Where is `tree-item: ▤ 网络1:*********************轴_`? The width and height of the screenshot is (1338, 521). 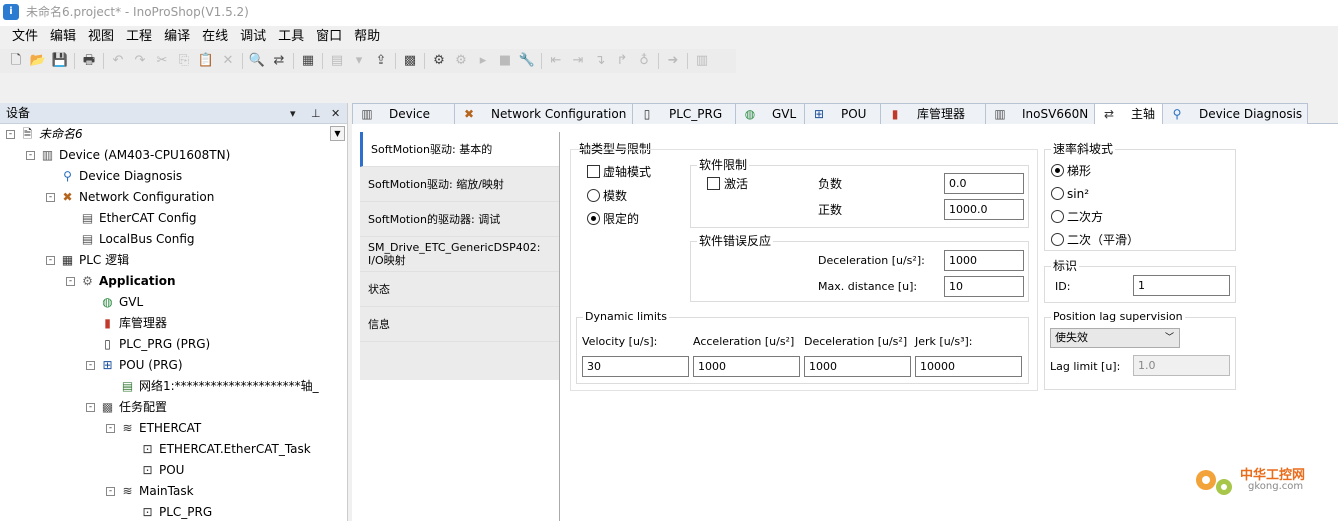 tree-item: ▤ 网络1:*********************轴_ is located at coordinates (219, 386).